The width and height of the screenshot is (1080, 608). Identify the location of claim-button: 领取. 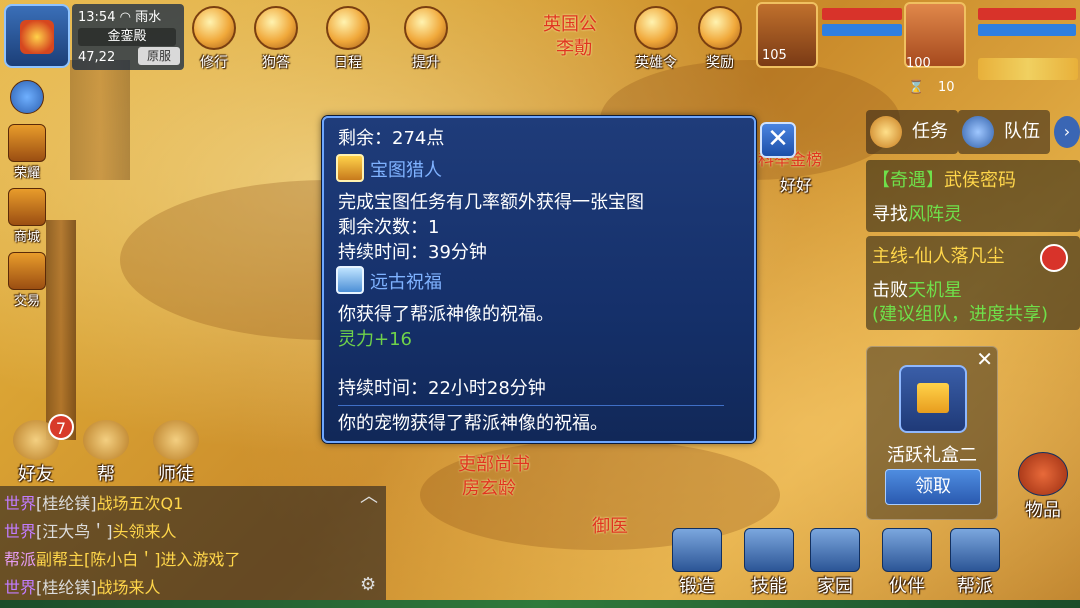
(933, 487).